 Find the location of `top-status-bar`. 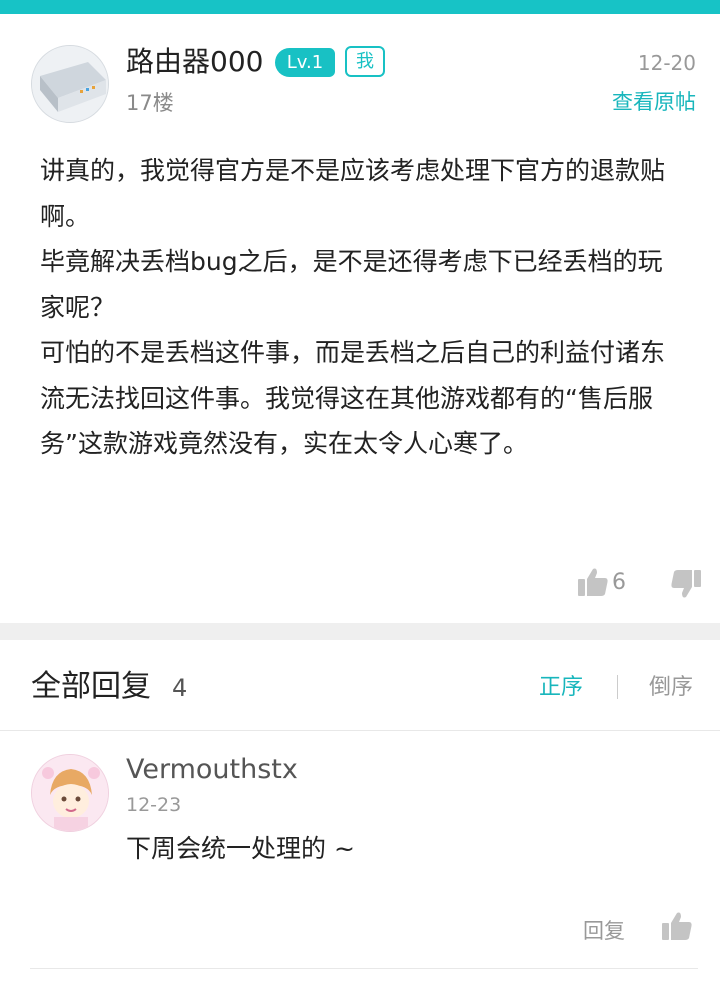

top-status-bar is located at coordinates (360, 7).